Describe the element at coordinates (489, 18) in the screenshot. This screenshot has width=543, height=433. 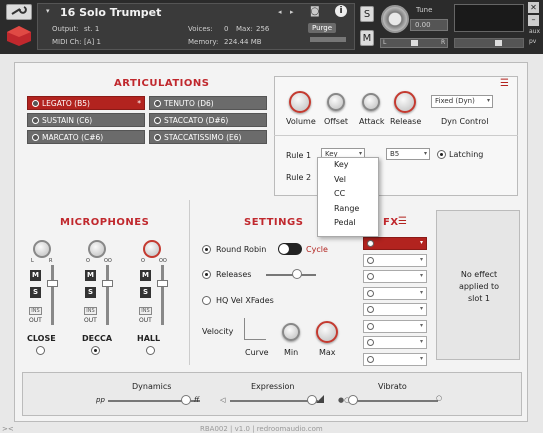
I see `level-meter` at that location.